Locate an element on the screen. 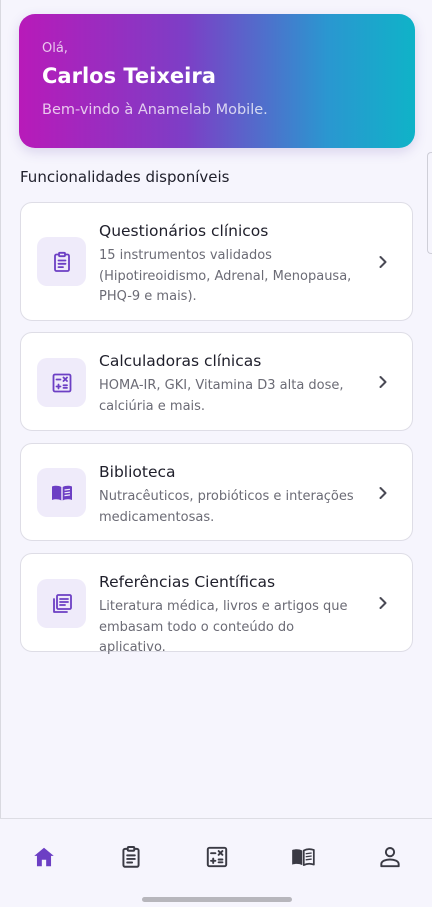 Image resolution: width=432 pixels, height=907 pixels. nav-questionnaires is located at coordinates (131, 857).